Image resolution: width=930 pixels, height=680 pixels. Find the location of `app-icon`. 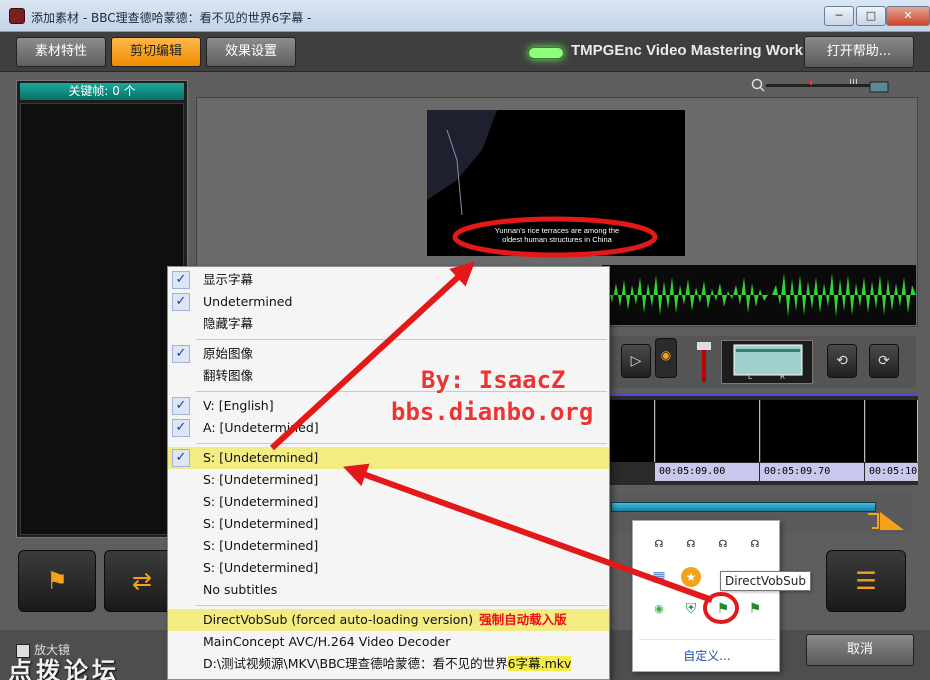

app-icon is located at coordinates (17, 16).